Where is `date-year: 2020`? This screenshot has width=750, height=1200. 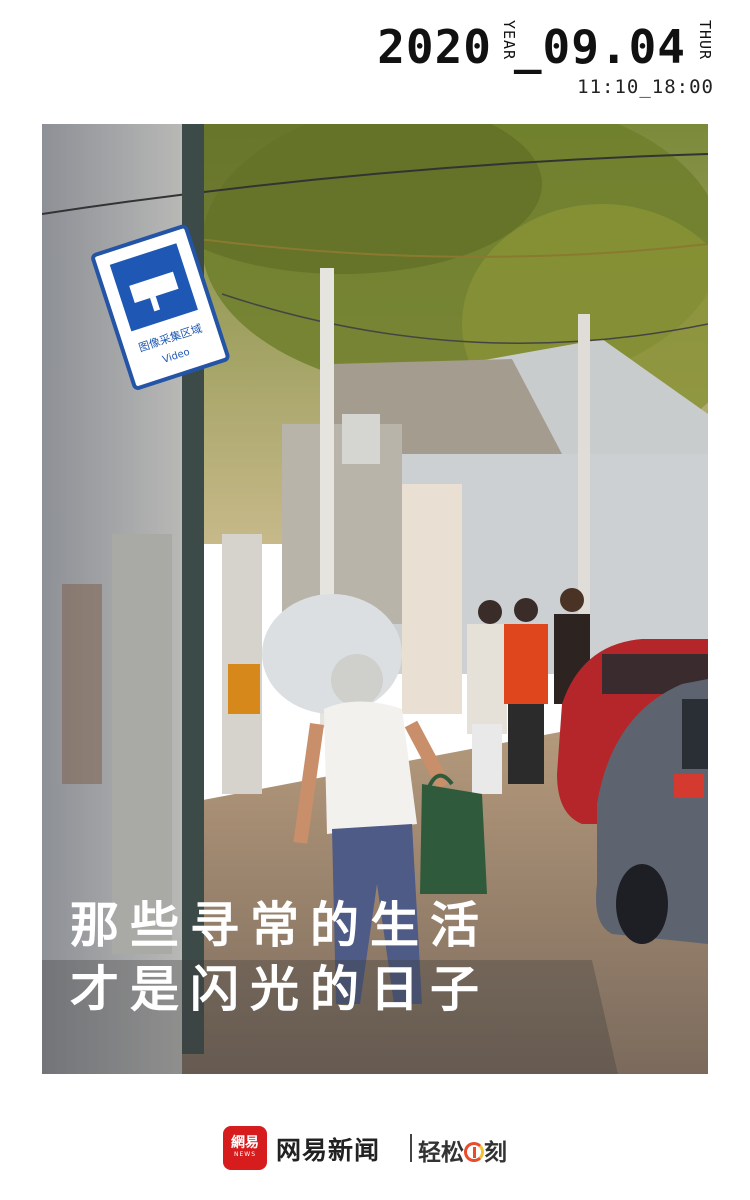
date-year: 2020 is located at coordinates (434, 47).